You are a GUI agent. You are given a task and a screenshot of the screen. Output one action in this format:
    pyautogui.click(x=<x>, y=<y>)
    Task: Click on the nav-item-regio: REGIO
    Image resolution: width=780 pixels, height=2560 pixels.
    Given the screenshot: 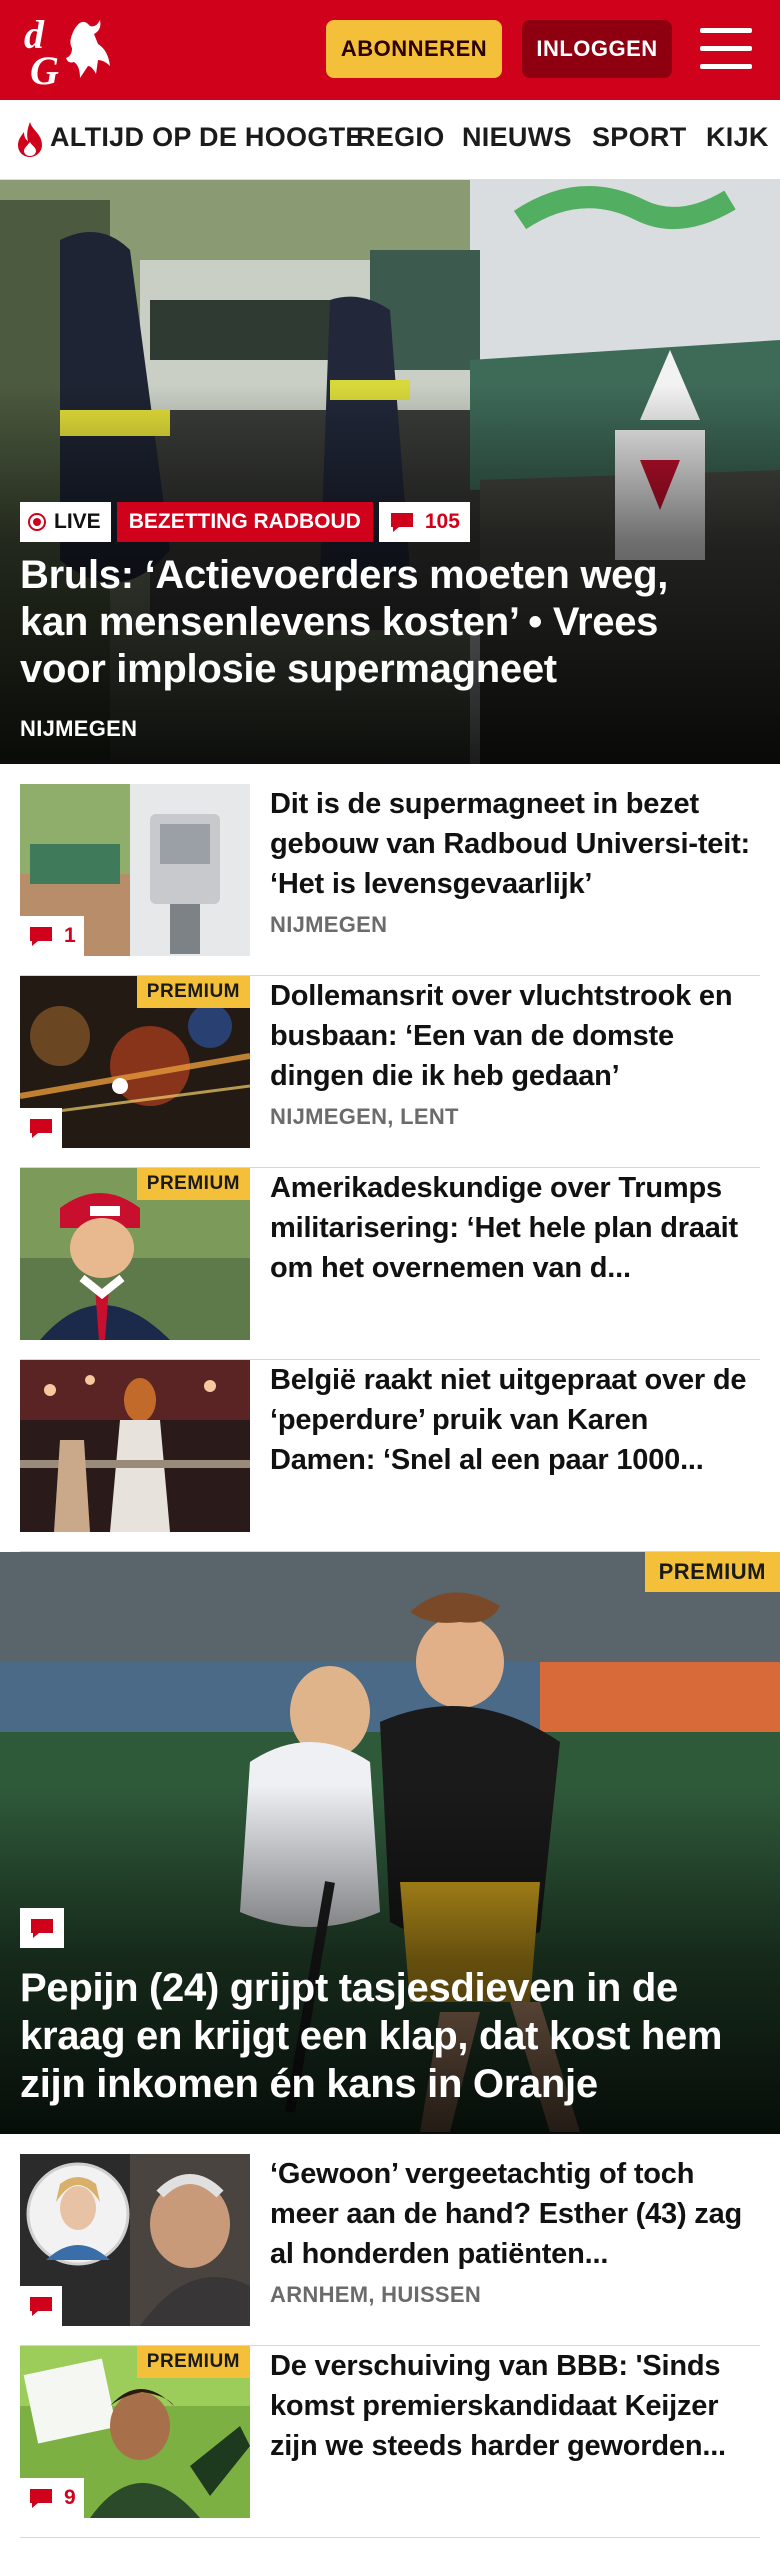 What is the action you would take?
    pyautogui.click(x=400, y=137)
    